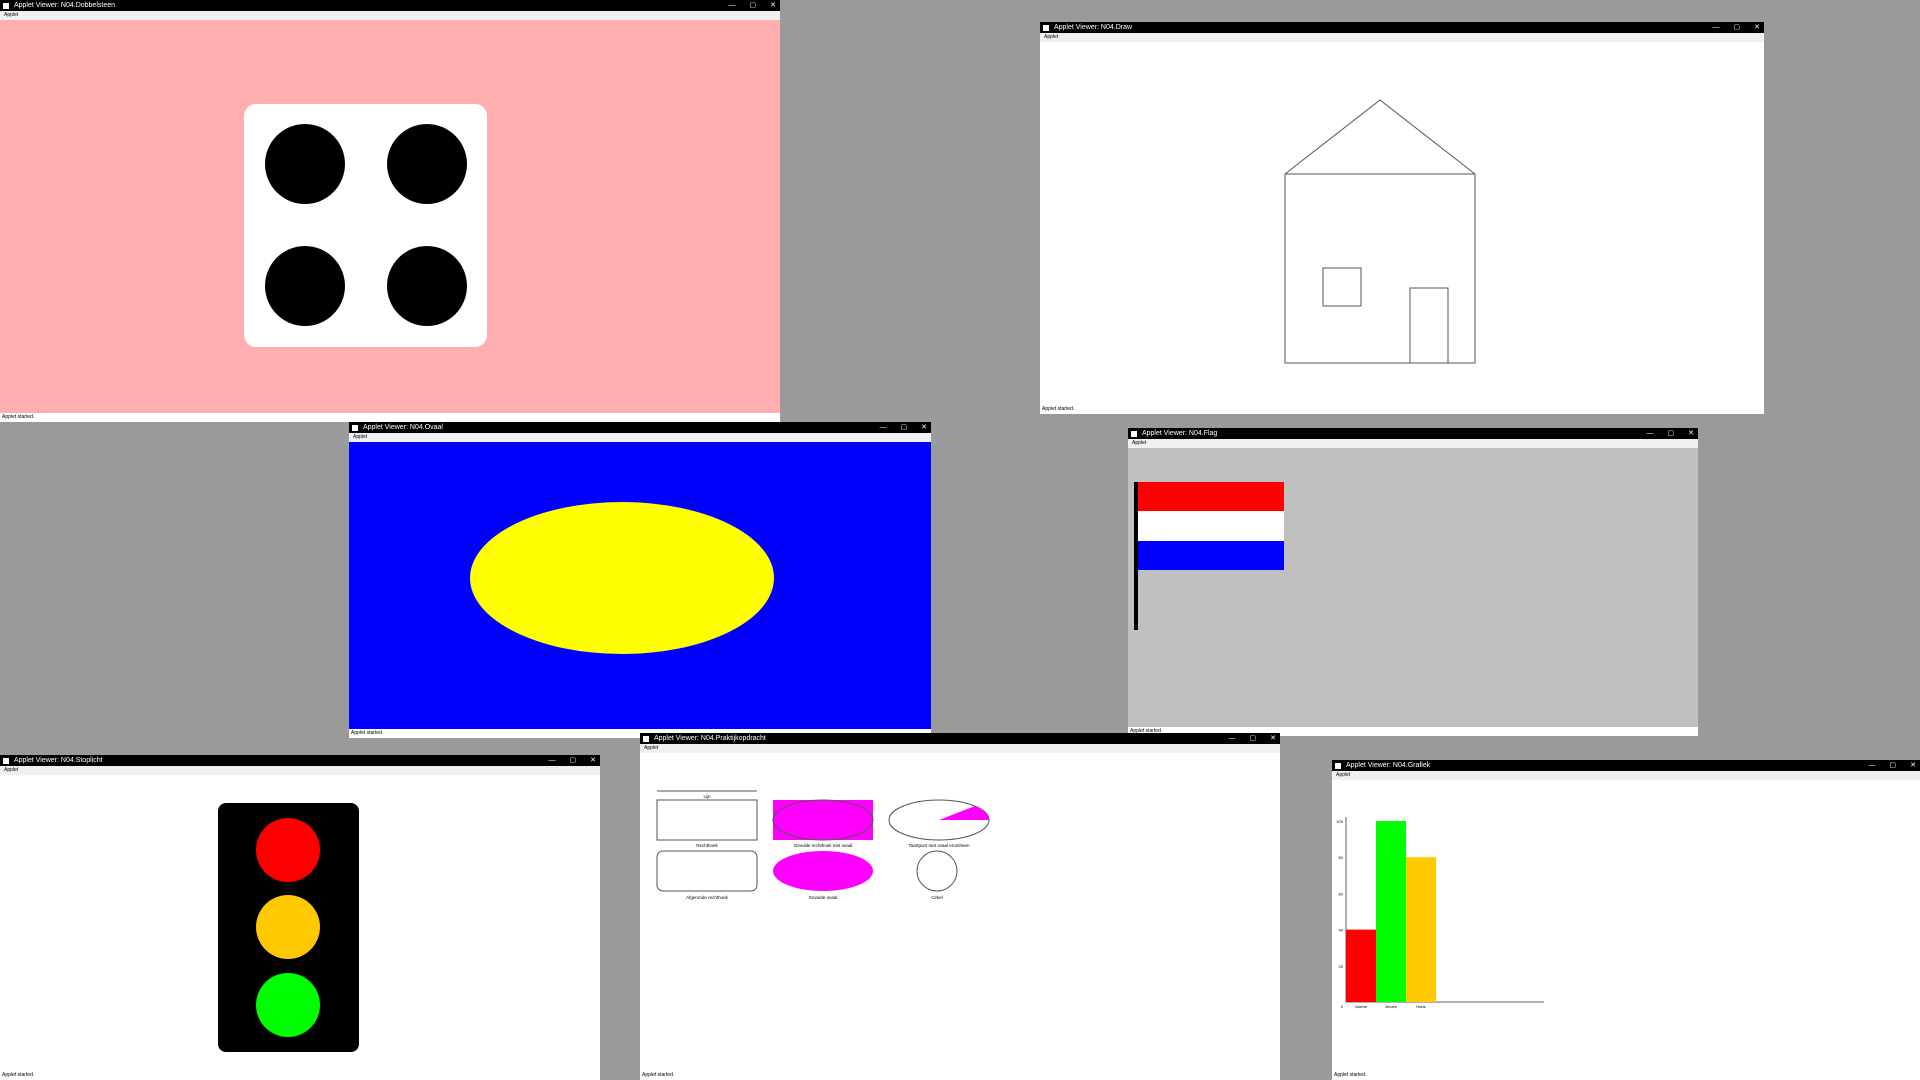 The height and width of the screenshot is (1080, 1920). Describe the element at coordinates (64, 5) in the screenshot. I see `window-title: Applet Viewer: N04.Dobbelsteen` at that location.